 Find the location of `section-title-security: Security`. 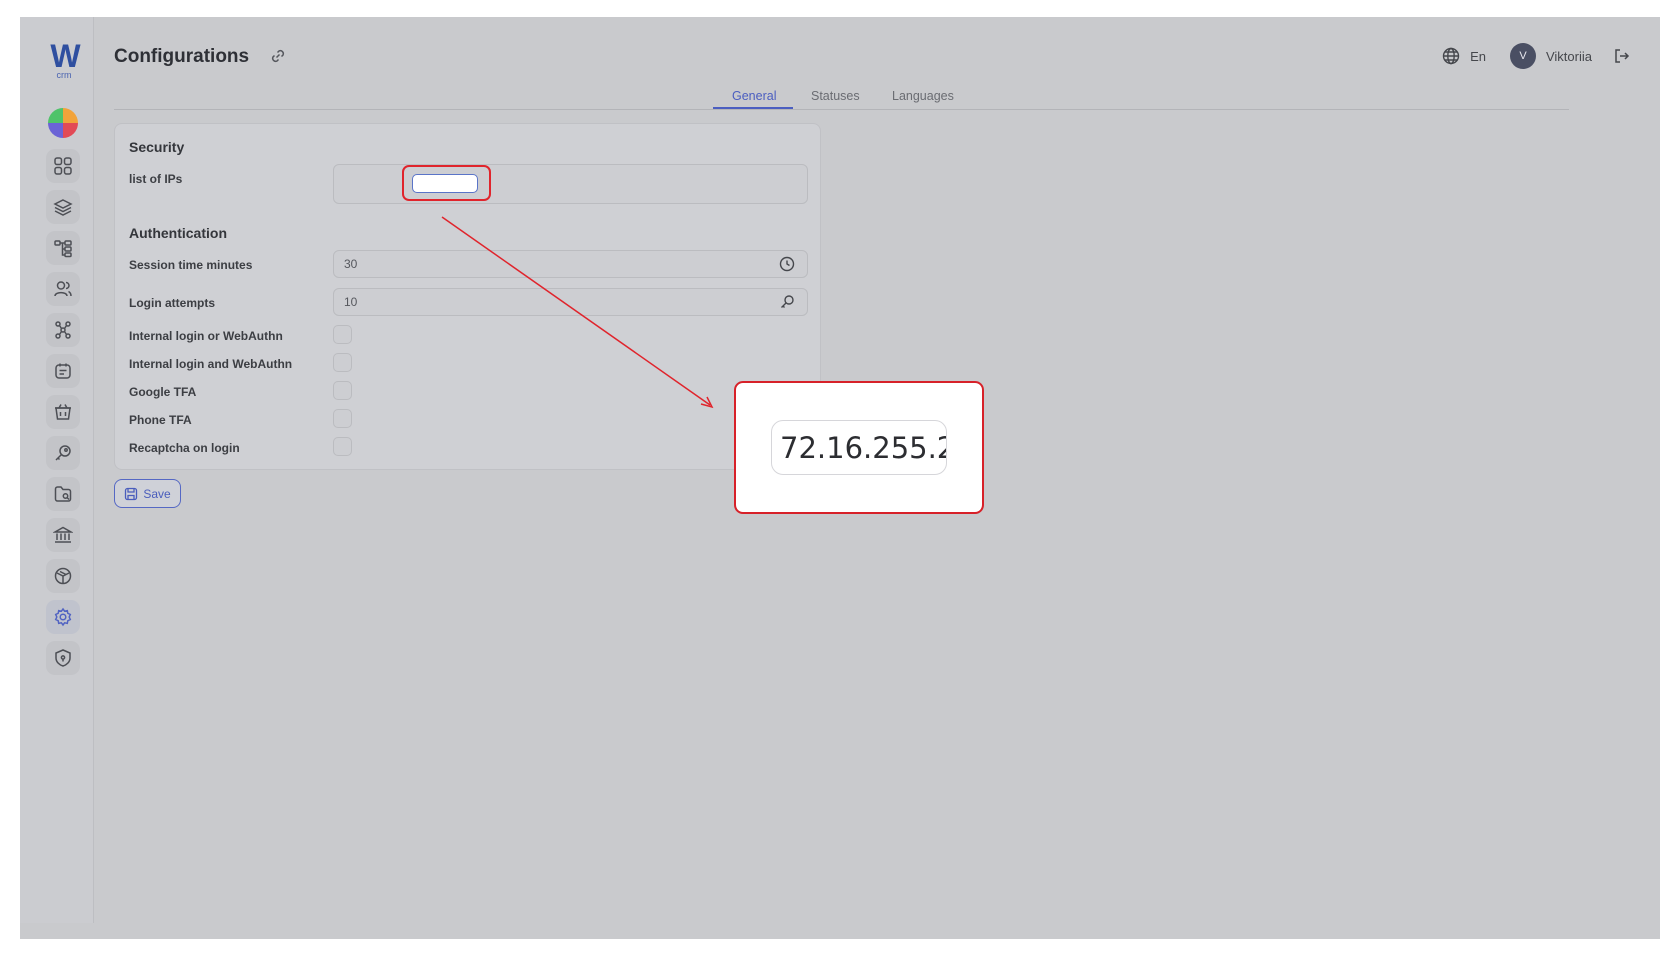

section-title-security: Security is located at coordinates (157, 147).